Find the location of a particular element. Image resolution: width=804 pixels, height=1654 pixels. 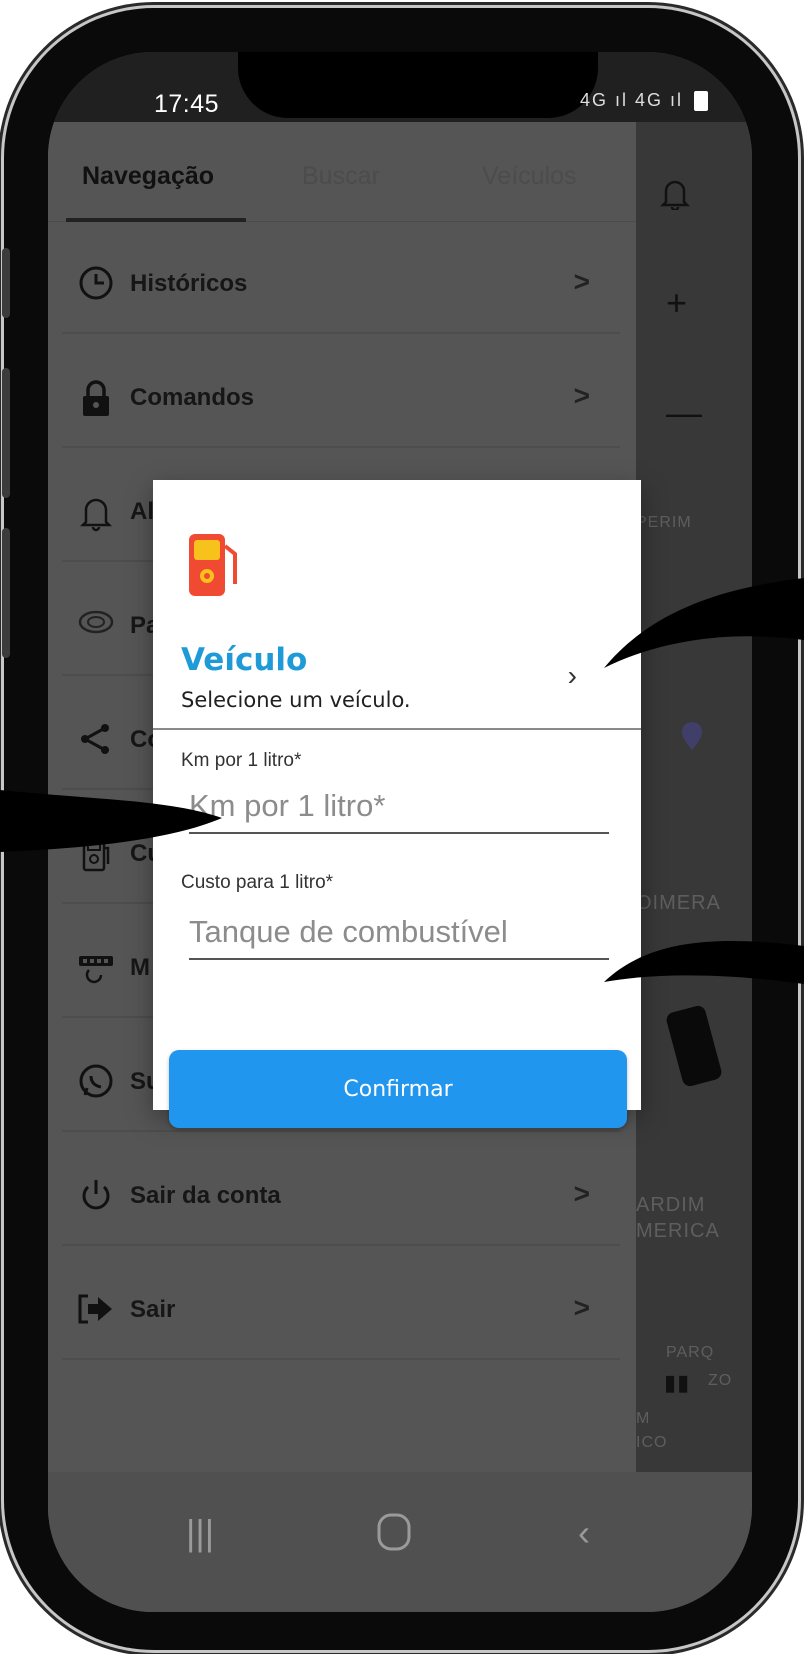

signal-text: 4G ıl 4G ıl is located at coordinates (631, 100).